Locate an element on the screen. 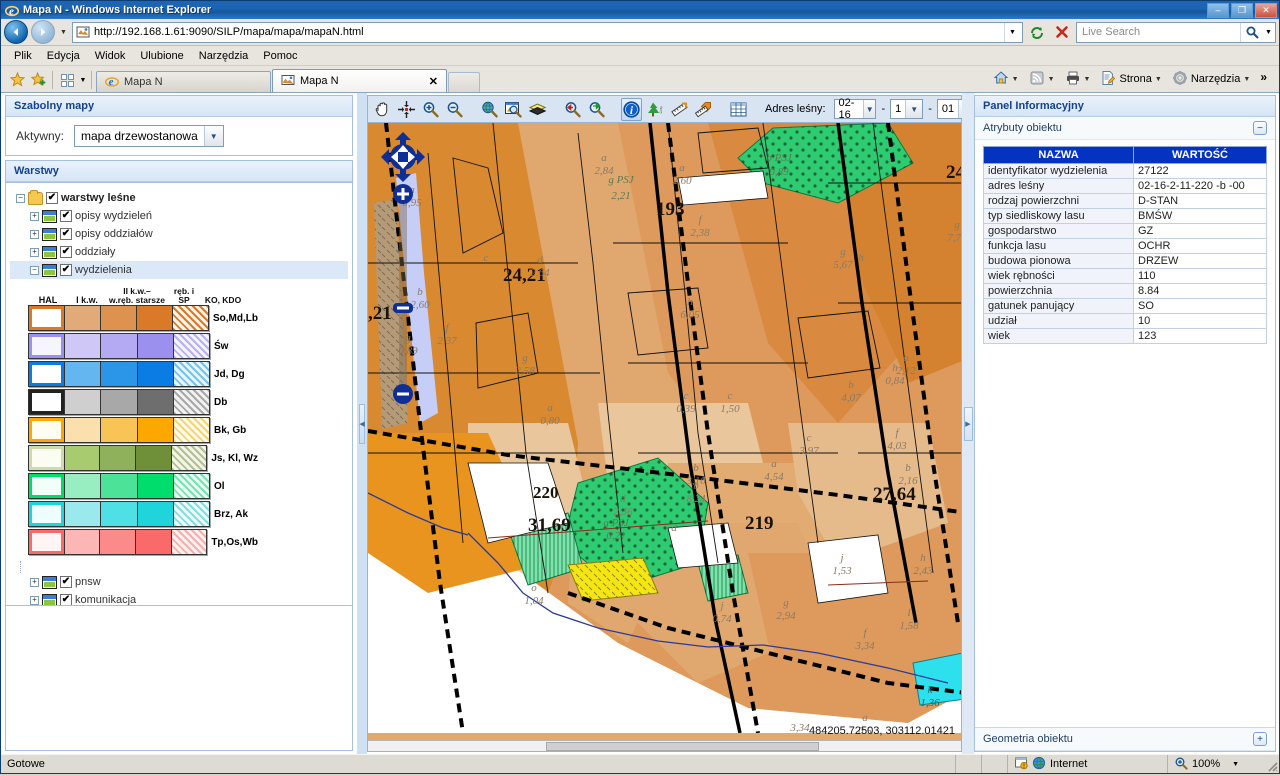 Image resolution: width=1280 pixels, height=776 pixels. expand-icon: + is located at coordinates (1260, 739).